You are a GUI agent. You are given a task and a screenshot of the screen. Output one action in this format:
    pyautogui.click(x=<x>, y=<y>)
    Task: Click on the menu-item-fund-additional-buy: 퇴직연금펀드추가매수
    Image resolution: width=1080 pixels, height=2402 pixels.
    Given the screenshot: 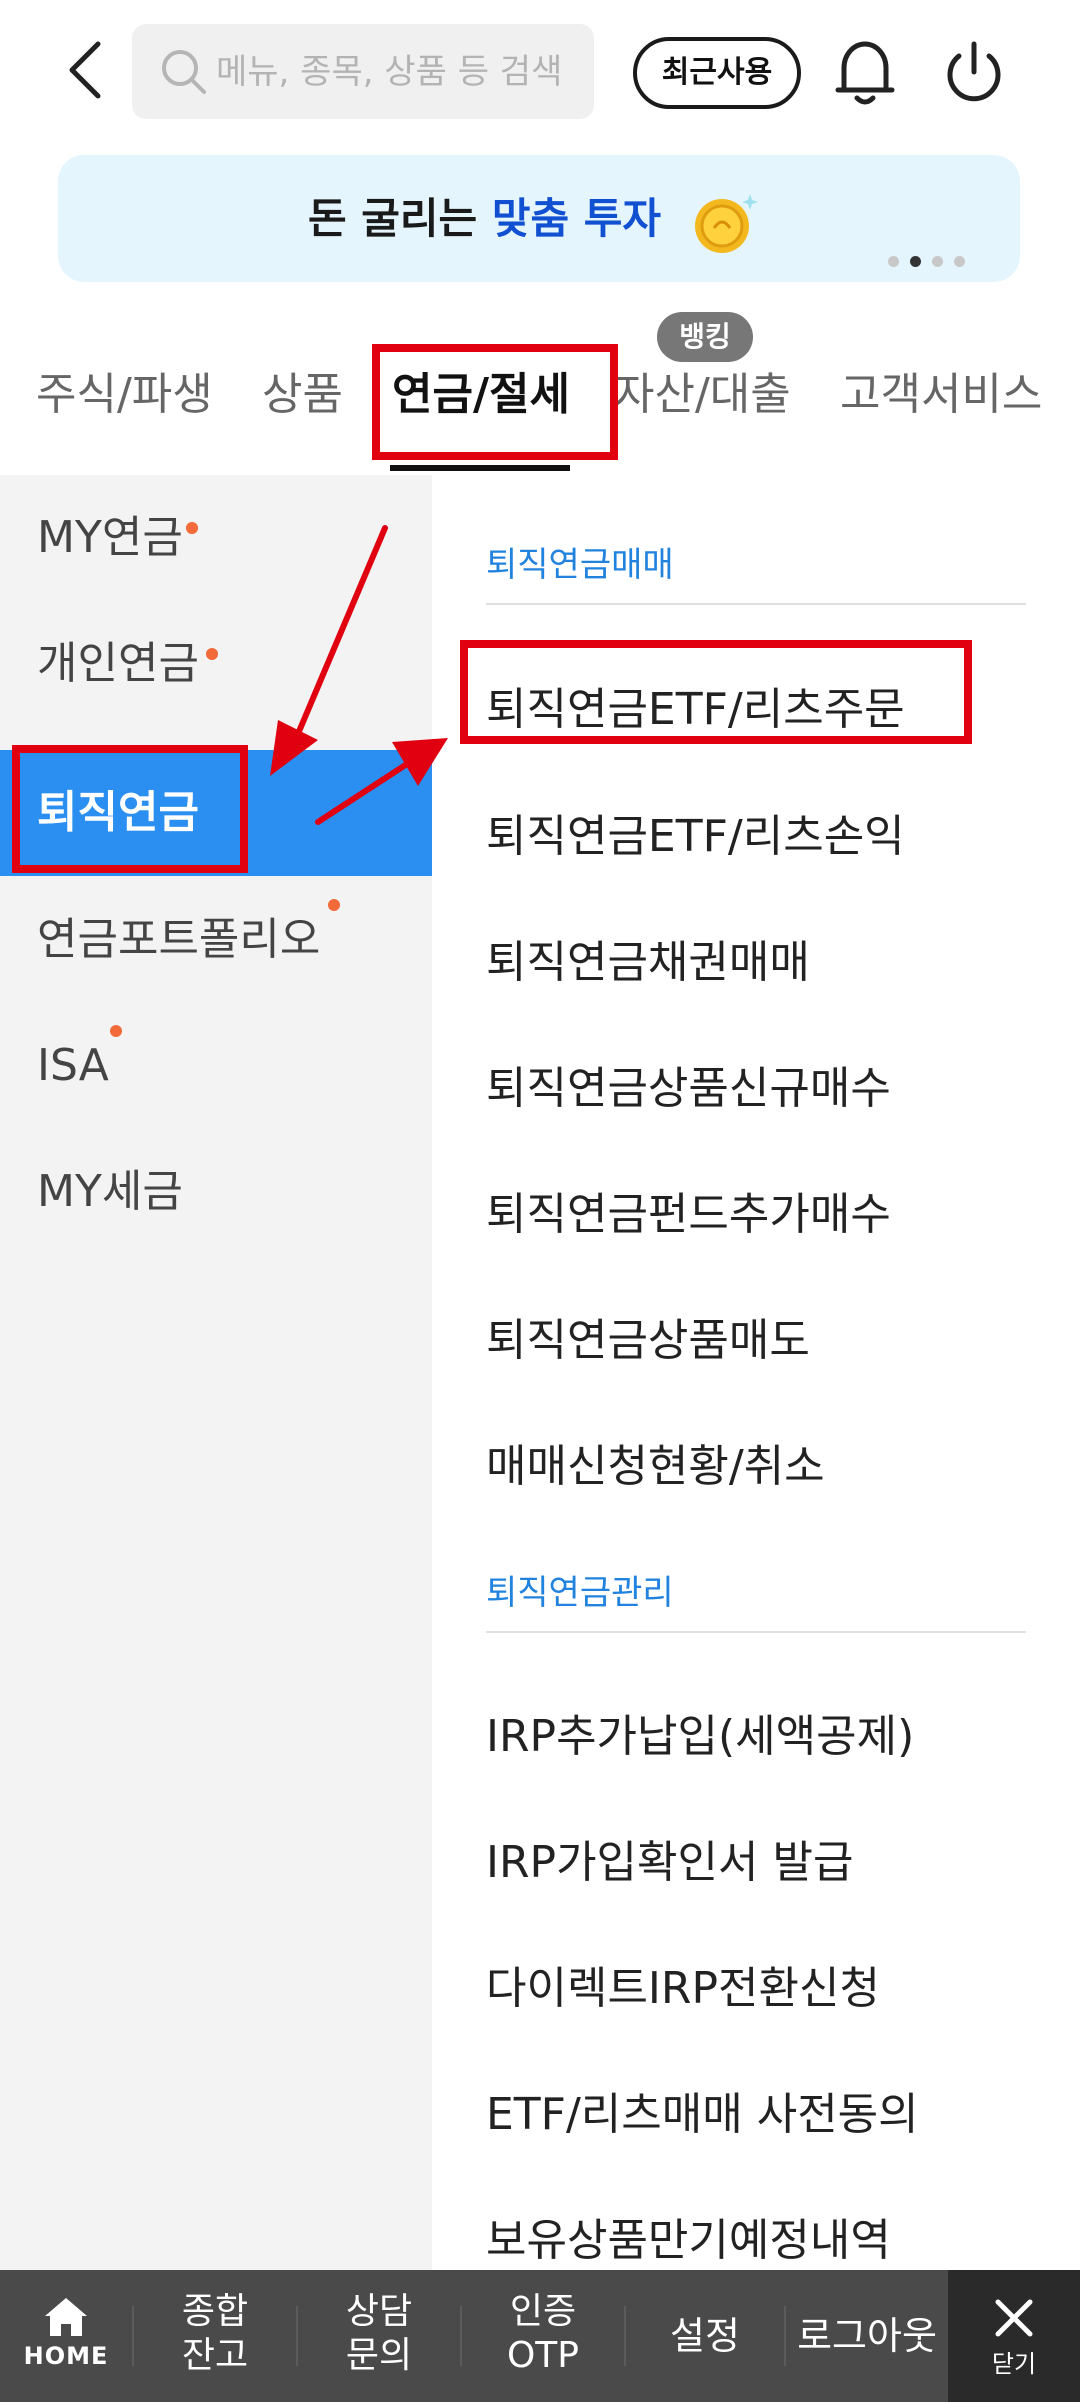 What is the action you would take?
    pyautogui.click(x=688, y=1215)
    